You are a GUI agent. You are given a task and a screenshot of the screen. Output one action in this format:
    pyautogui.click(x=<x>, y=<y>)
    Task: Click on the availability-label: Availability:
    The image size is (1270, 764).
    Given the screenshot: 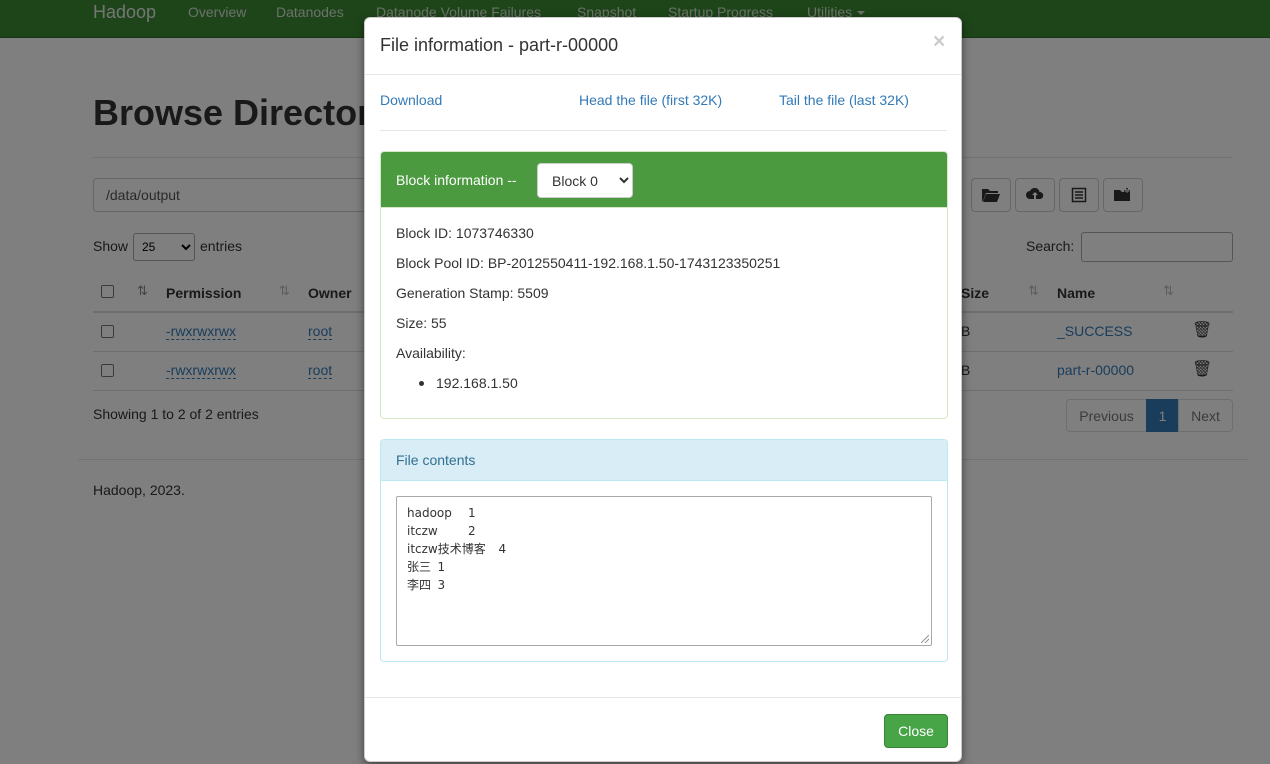 What is the action you would take?
    pyautogui.click(x=431, y=353)
    